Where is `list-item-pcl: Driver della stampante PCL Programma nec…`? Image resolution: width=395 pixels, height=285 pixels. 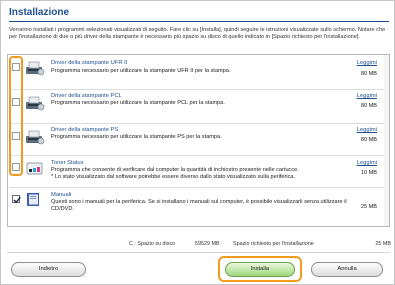 list-item-pcl: Driver della stampante PCL Programma nec… is located at coordinates (198, 107).